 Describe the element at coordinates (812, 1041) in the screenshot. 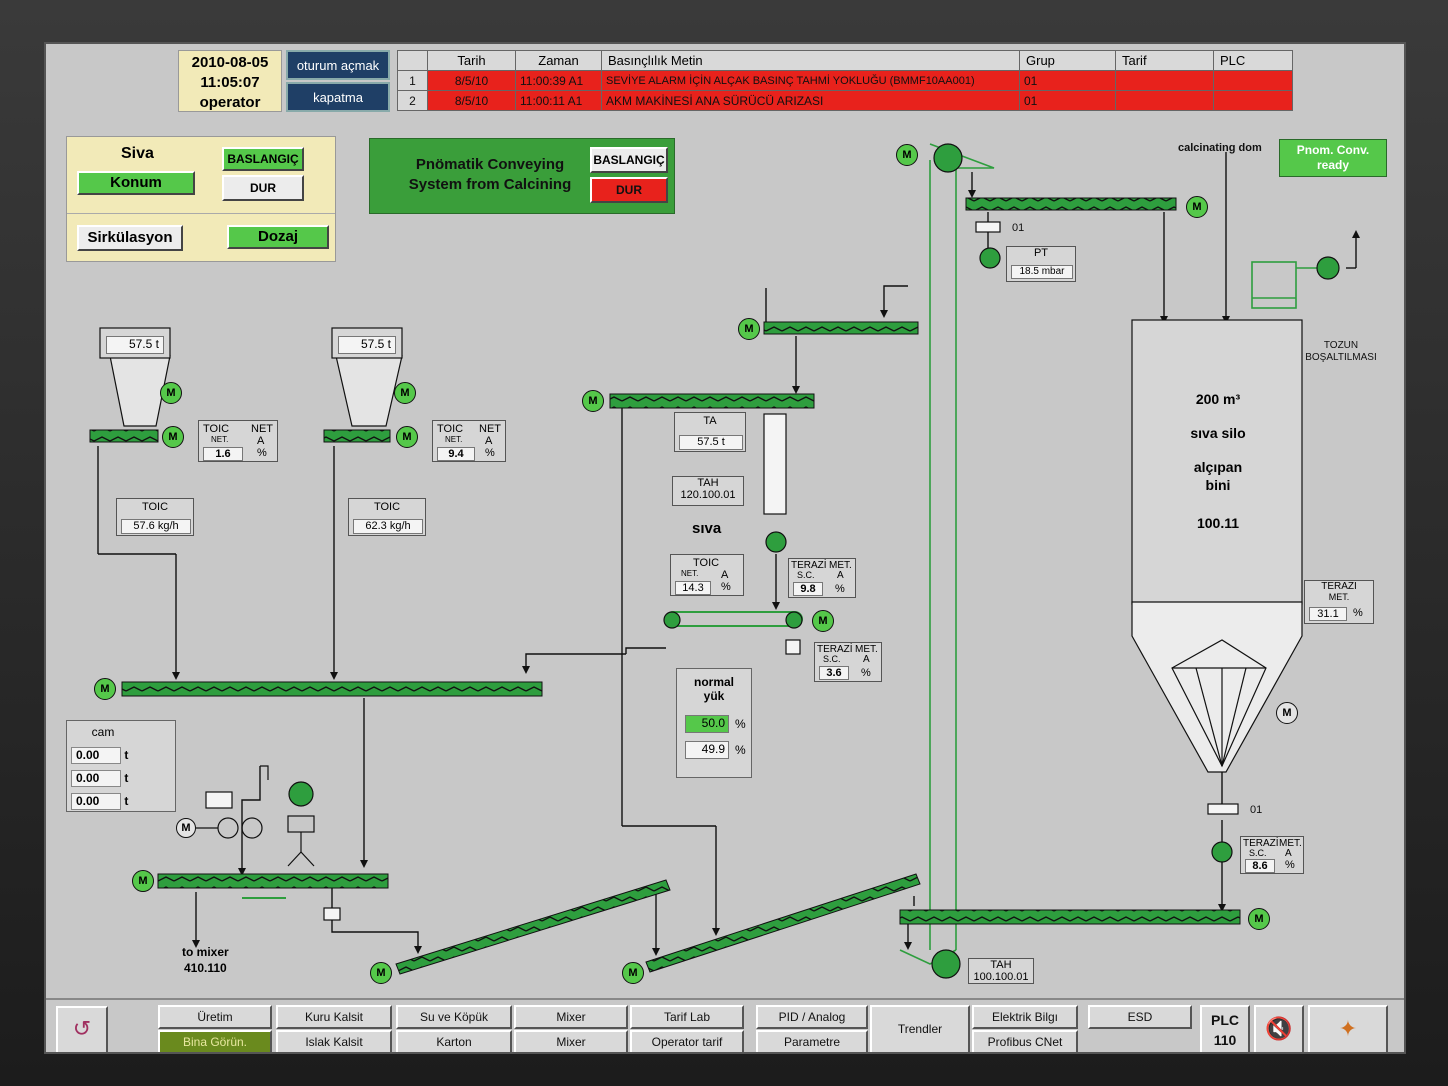

I see `nav-parametre: Parametre` at that location.